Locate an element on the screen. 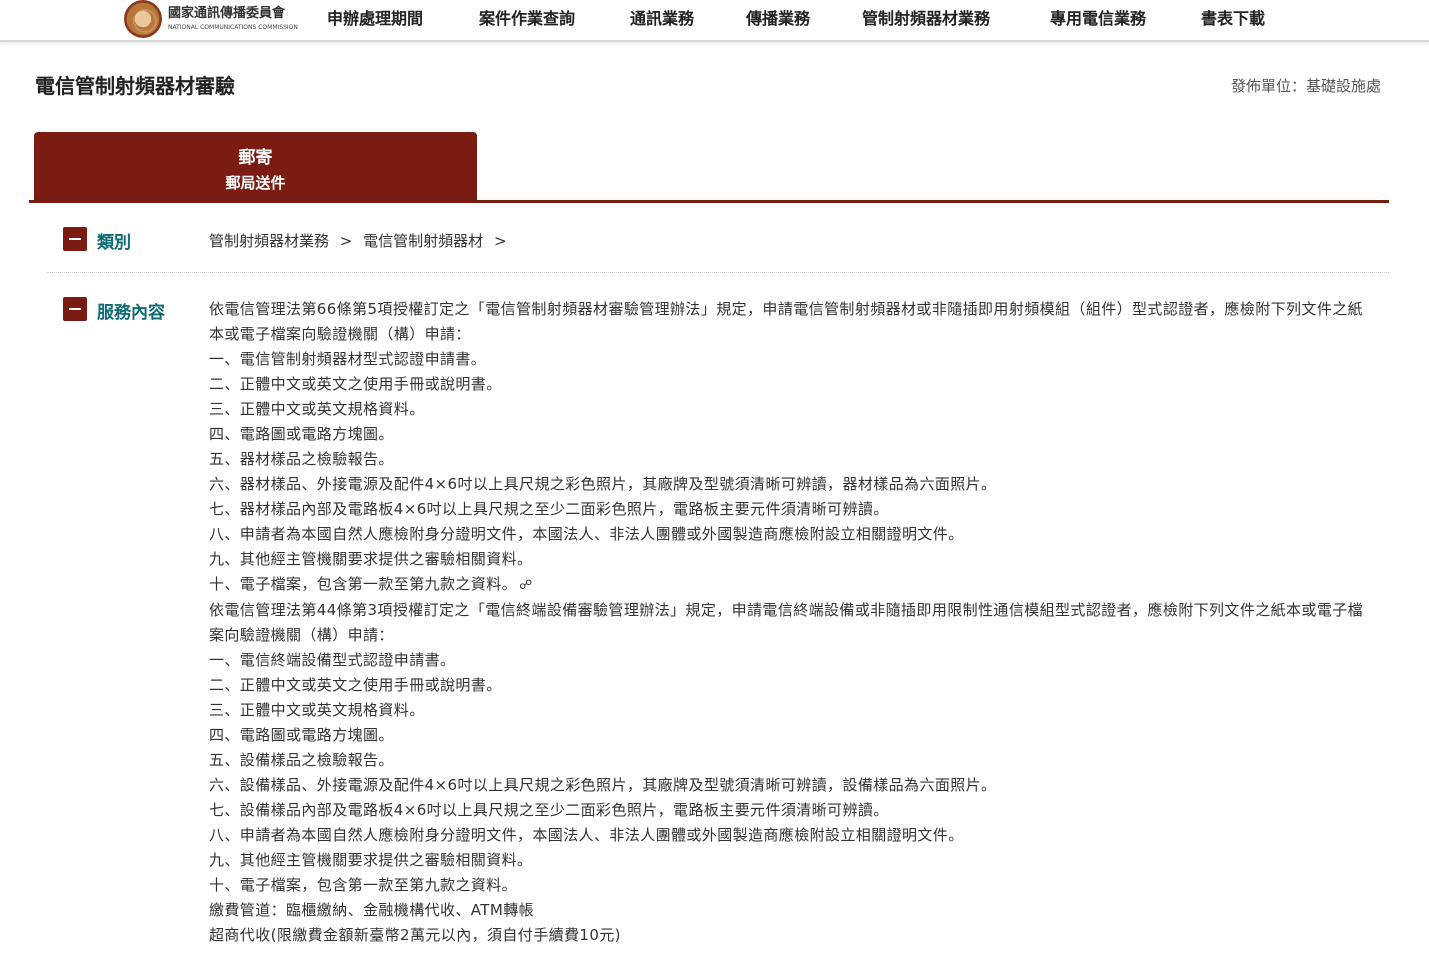 This screenshot has width=1429, height=961. page-title: 電信管制射頻器材審驗 is located at coordinates (135, 86).